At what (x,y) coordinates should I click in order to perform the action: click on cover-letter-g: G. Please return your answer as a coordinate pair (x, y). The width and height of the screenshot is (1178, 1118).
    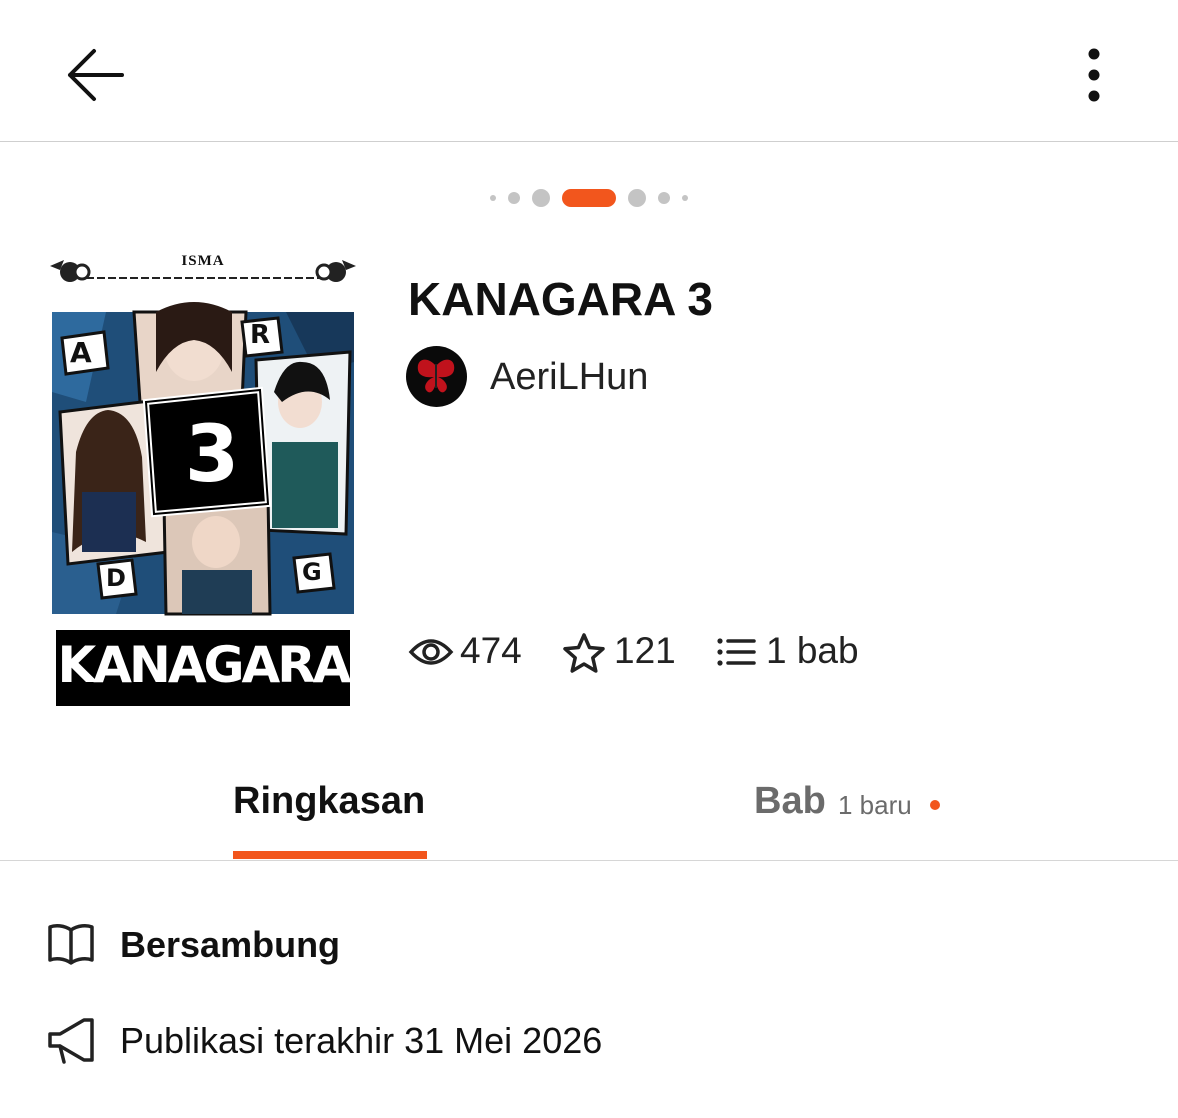
    Looking at the image, I should click on (312, 572).